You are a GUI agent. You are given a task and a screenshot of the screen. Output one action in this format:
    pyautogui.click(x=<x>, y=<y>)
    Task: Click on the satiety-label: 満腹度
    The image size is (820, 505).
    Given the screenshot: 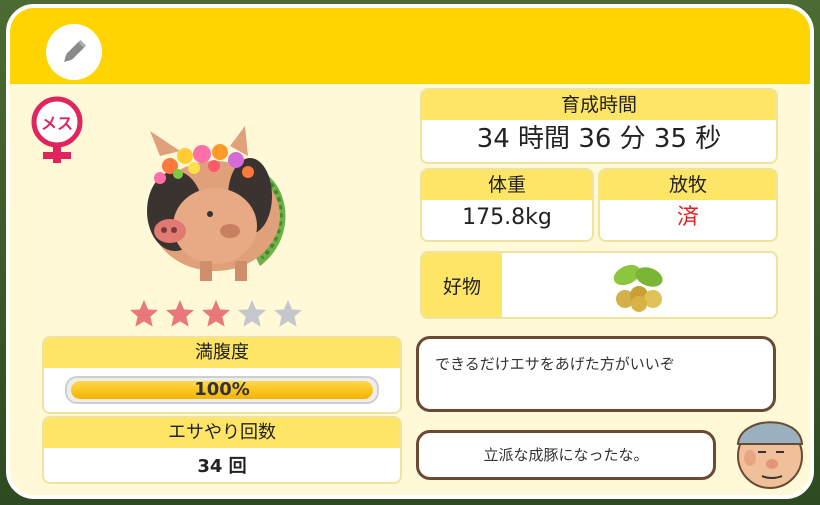 What is the action you would take?
    pyautogui.click(x=222, y=353)
    